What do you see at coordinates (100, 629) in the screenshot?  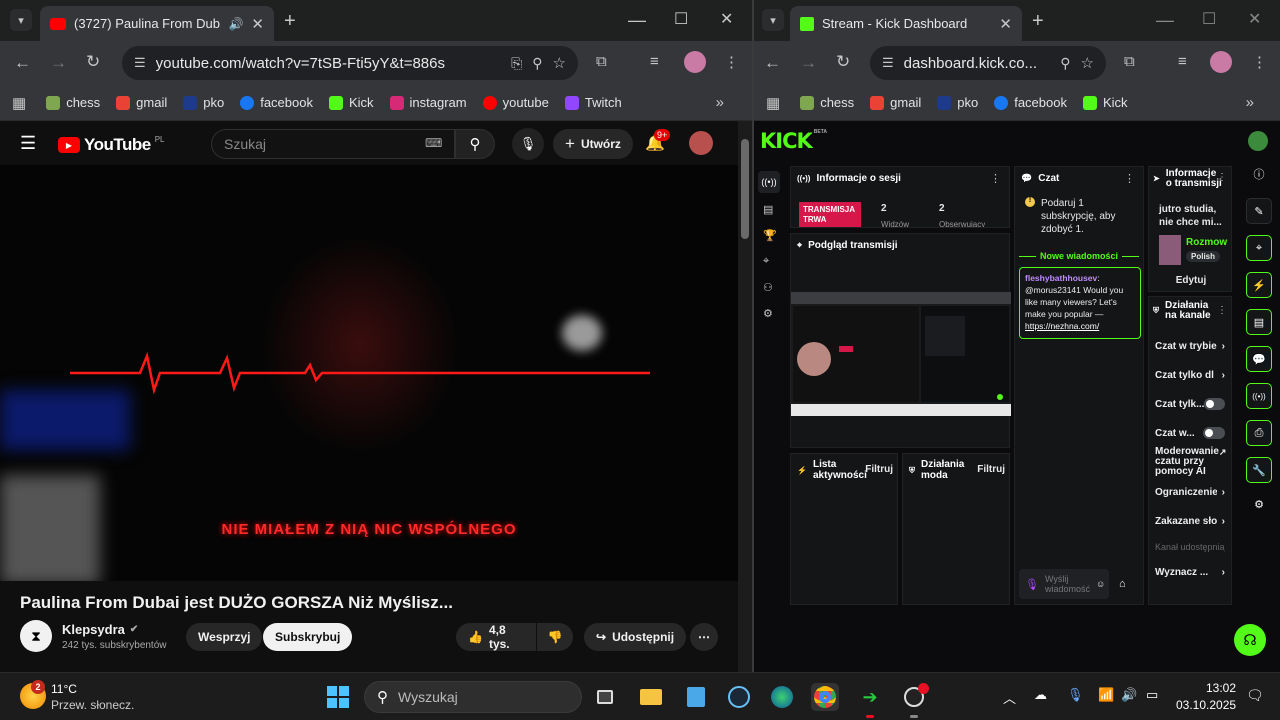 I see `channel-name-link: Klepsydra ✔` at bounding box center [100, 629].